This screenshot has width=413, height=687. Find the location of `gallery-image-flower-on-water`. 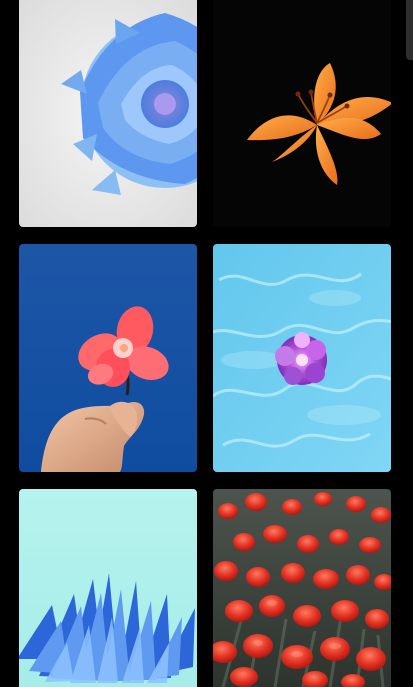

gallery-image-flower-on-water is located at coordinates (302, 358).